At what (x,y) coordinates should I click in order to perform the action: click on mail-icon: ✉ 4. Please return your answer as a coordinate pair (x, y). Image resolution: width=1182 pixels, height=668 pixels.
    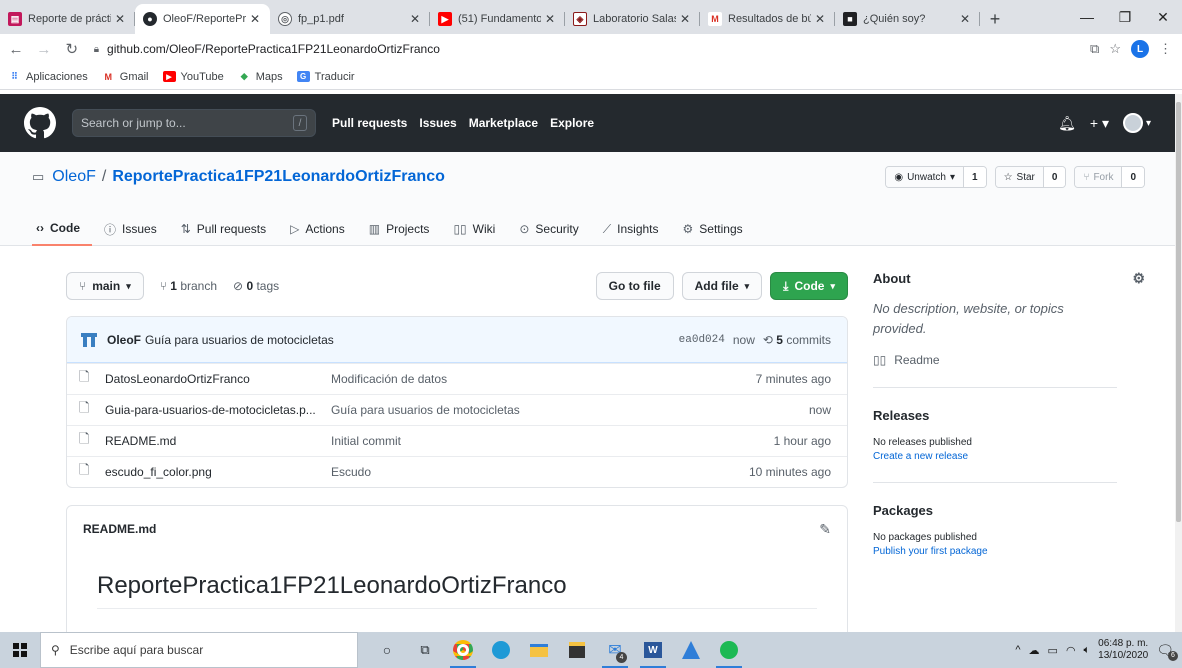
    Looking at the image, I should click on (615, 650).